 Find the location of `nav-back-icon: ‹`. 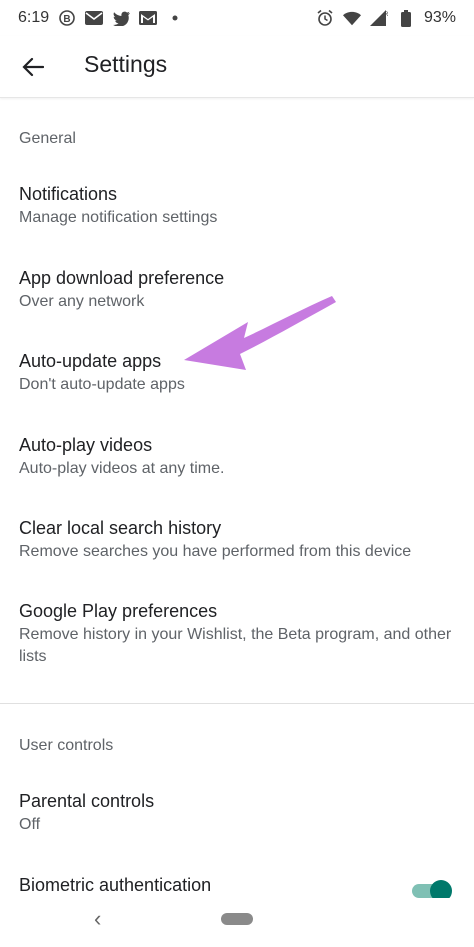

nav-back-icon: ‹ is located at coordinates (97, 919).